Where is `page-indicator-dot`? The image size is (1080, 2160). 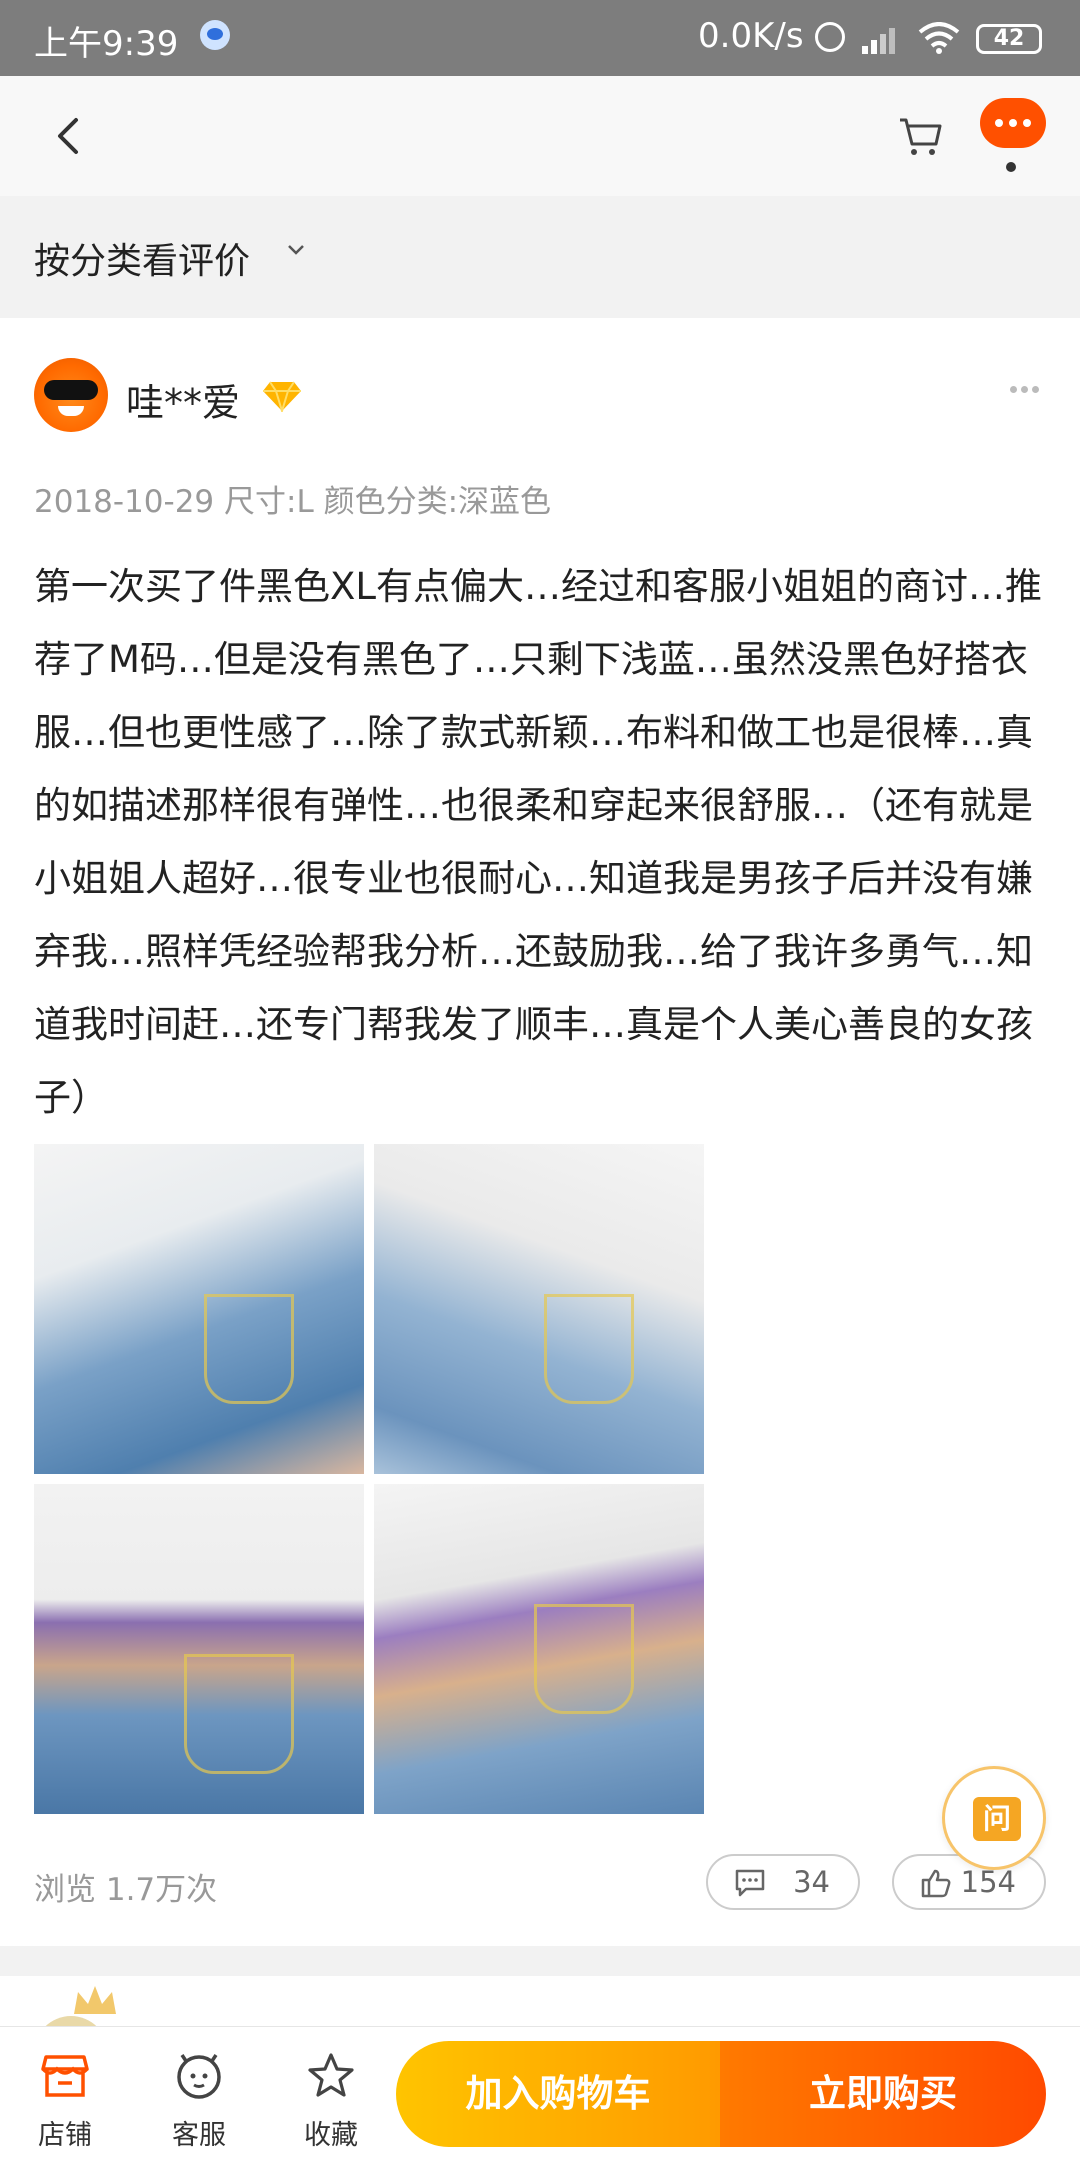
page-indicator-dot is located at coordinates (1011, 167).